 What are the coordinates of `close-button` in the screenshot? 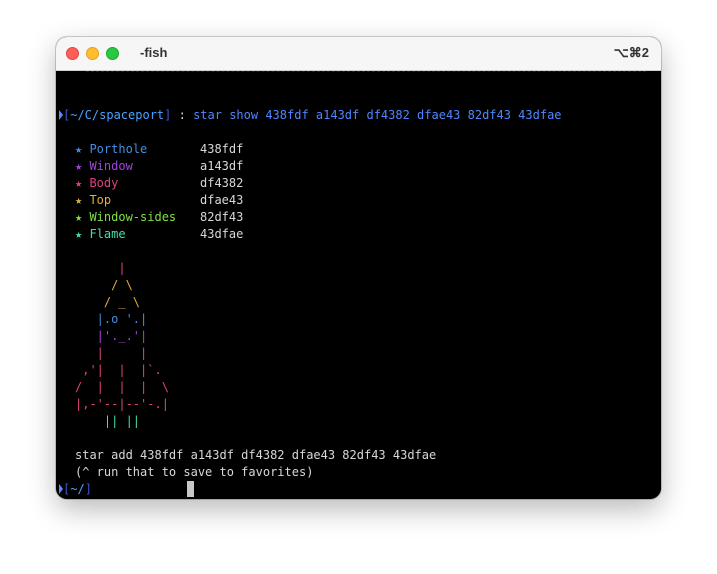 It's located at (72, 53).